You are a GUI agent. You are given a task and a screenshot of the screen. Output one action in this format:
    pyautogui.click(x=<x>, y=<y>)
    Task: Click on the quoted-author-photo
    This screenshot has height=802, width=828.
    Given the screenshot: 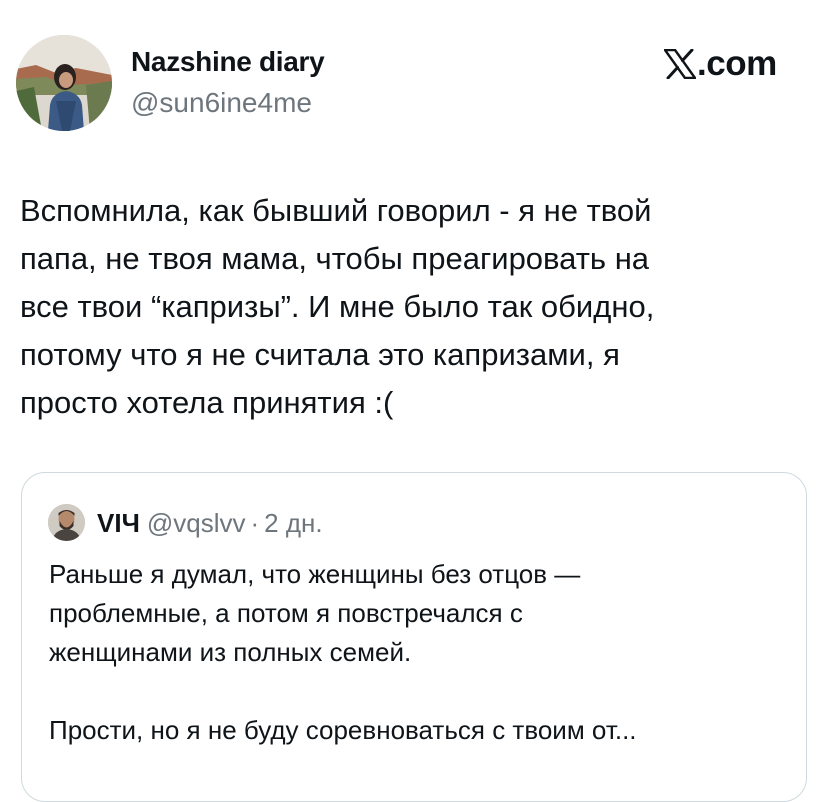 What is the action you would take?
    pyautogui.click(x=66, y=522)
    